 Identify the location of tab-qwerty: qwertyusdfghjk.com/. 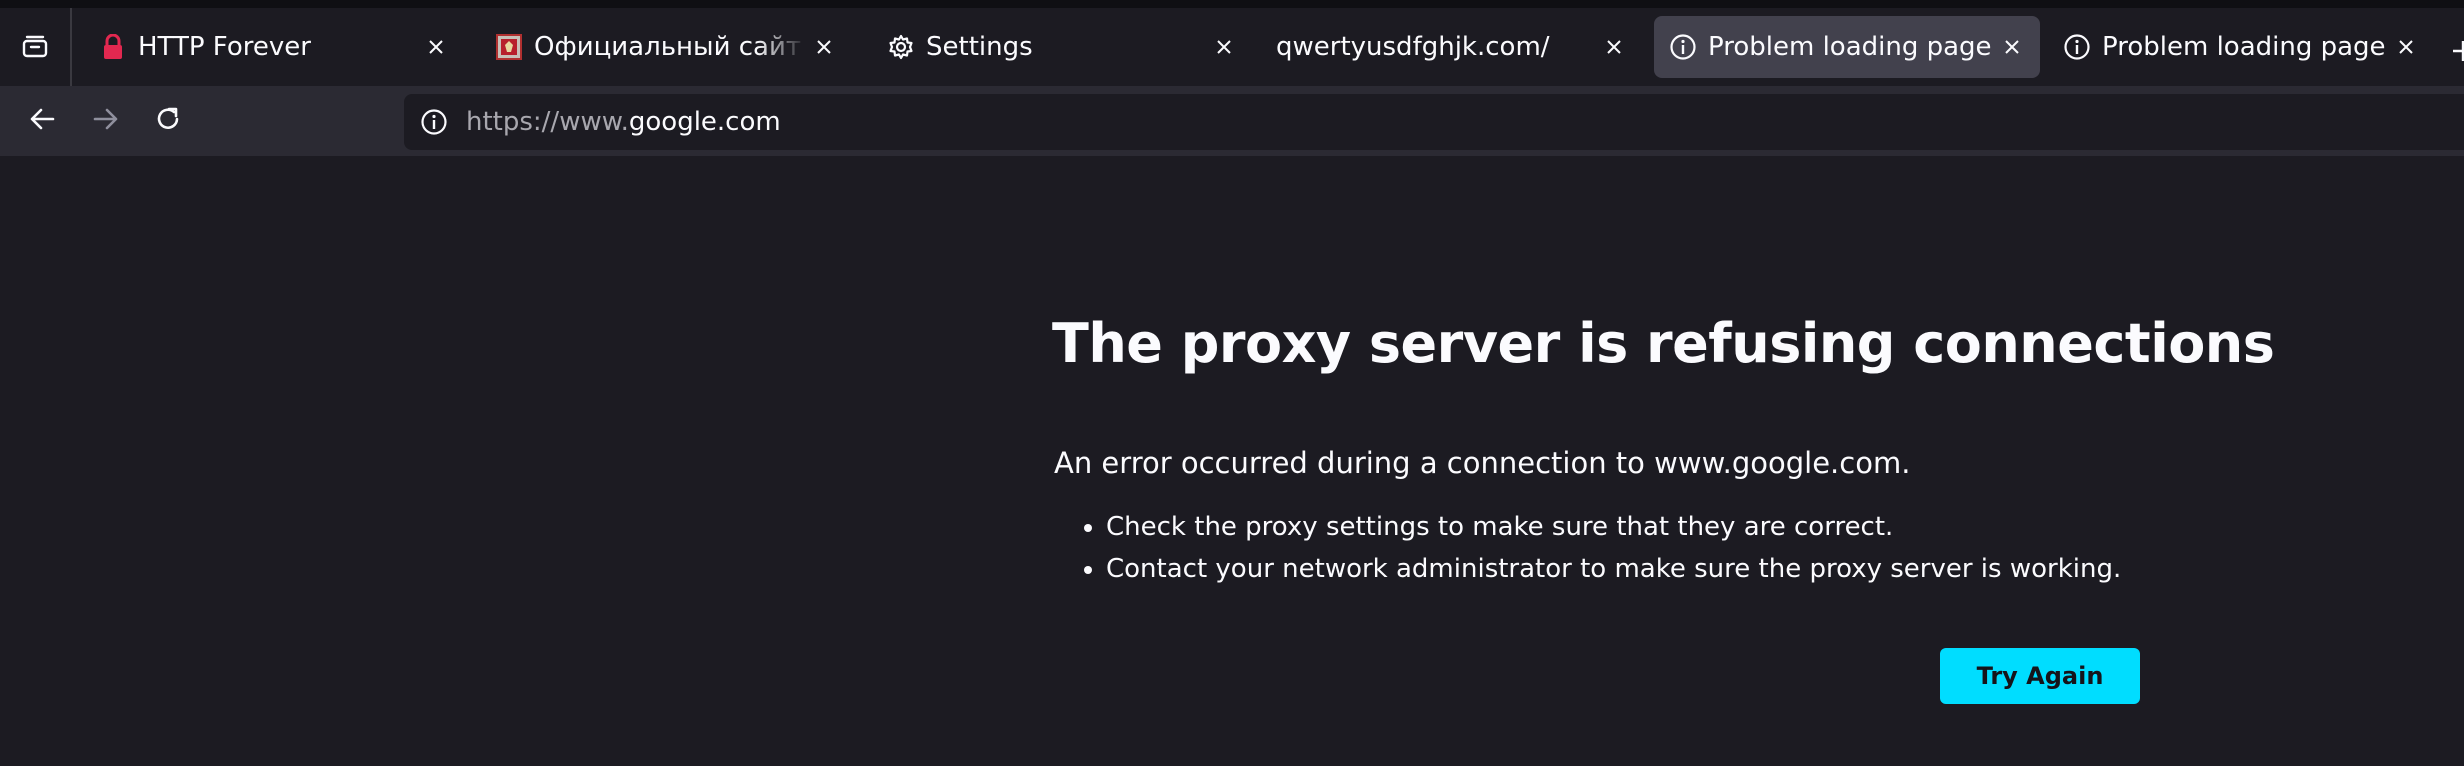
(1452, 47).